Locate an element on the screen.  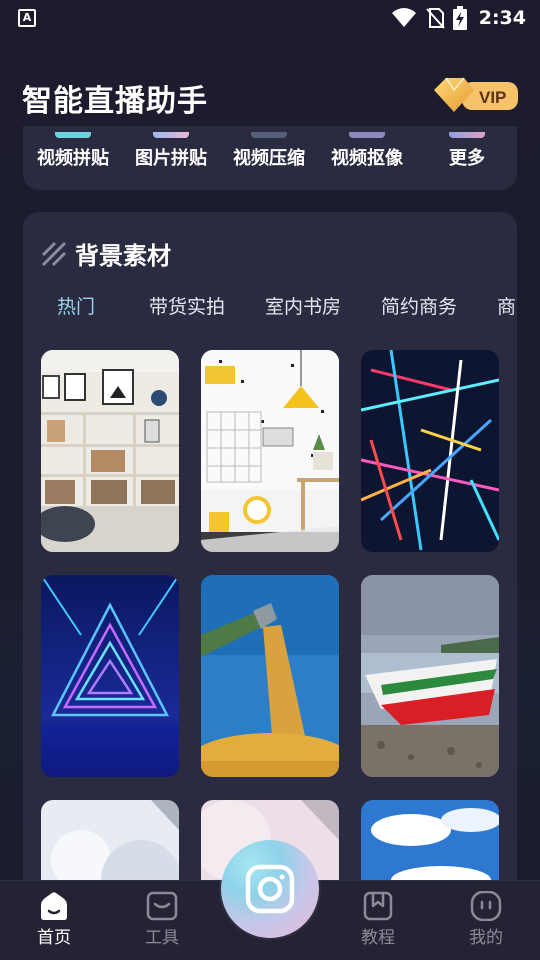
video-compress-icon is located at coordinates (269, 135).